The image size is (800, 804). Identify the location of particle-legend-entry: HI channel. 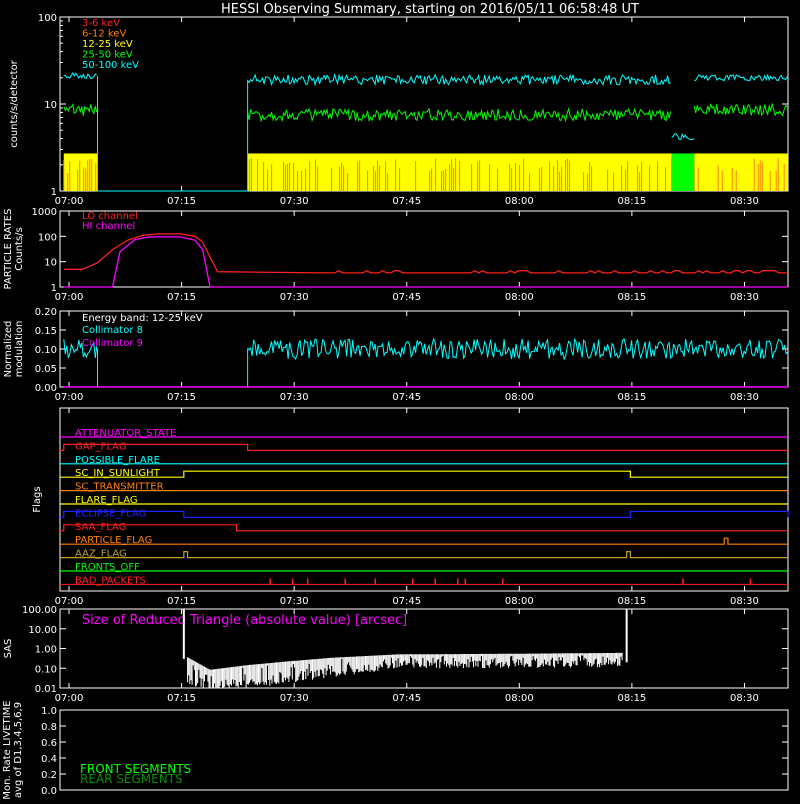
(108, 226).